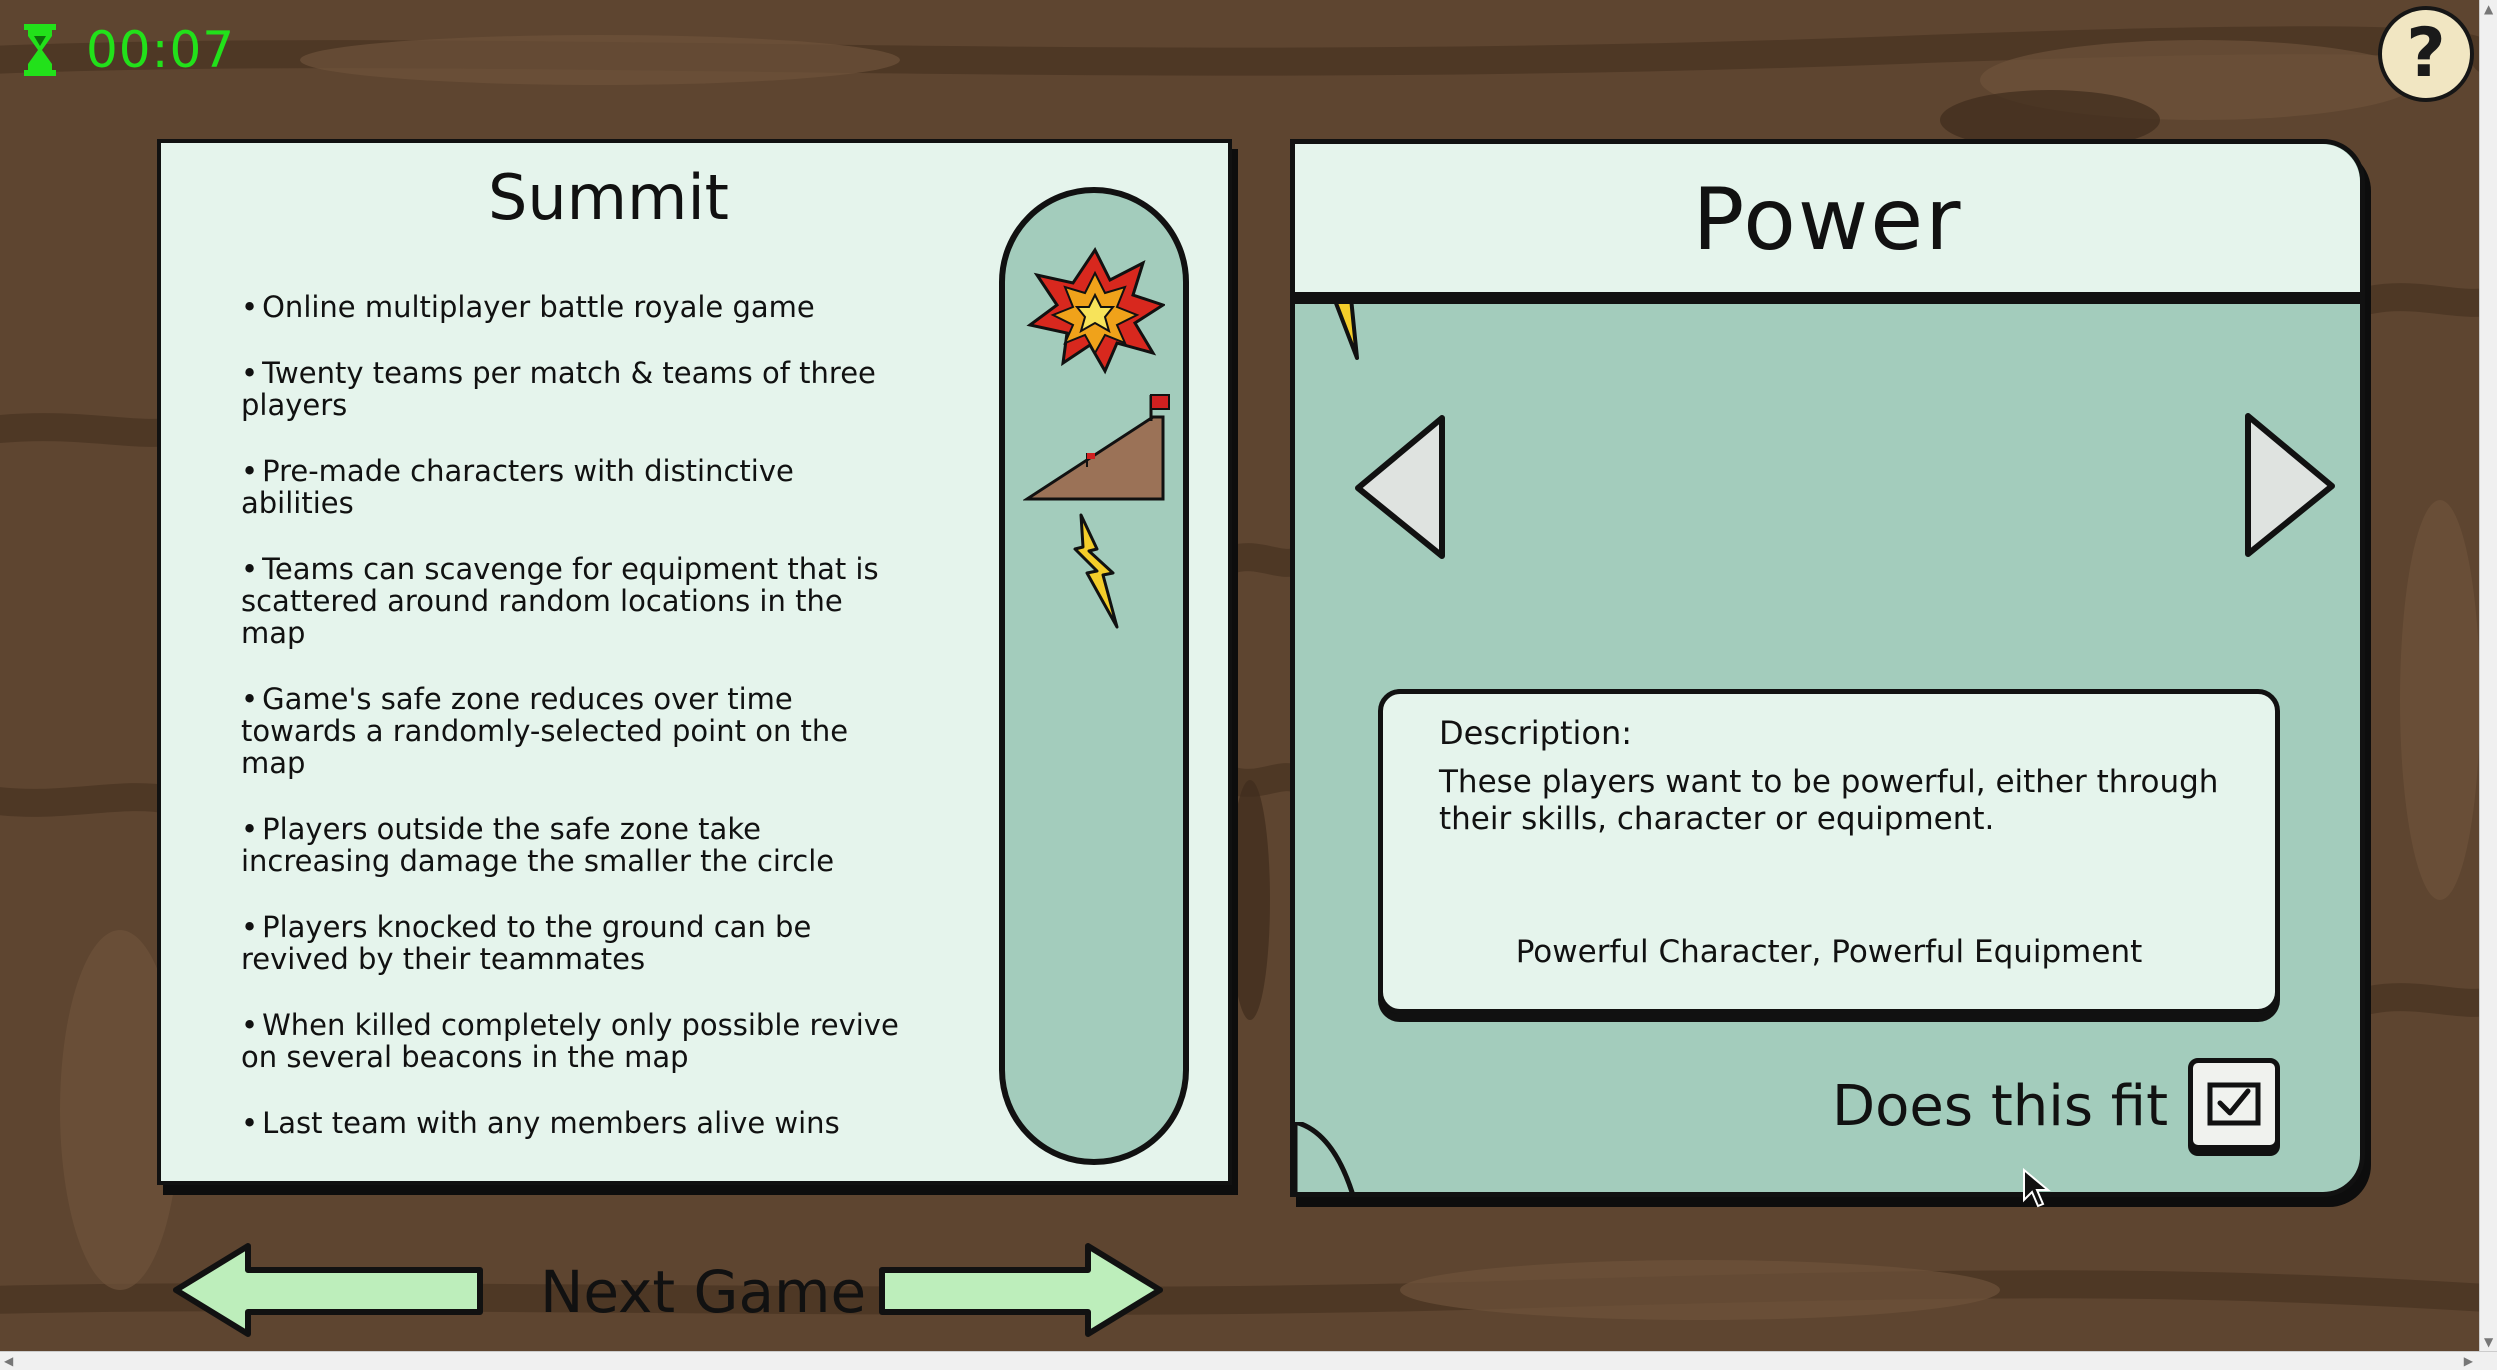  I want to click on help-button: ?, so click(2426, 54).